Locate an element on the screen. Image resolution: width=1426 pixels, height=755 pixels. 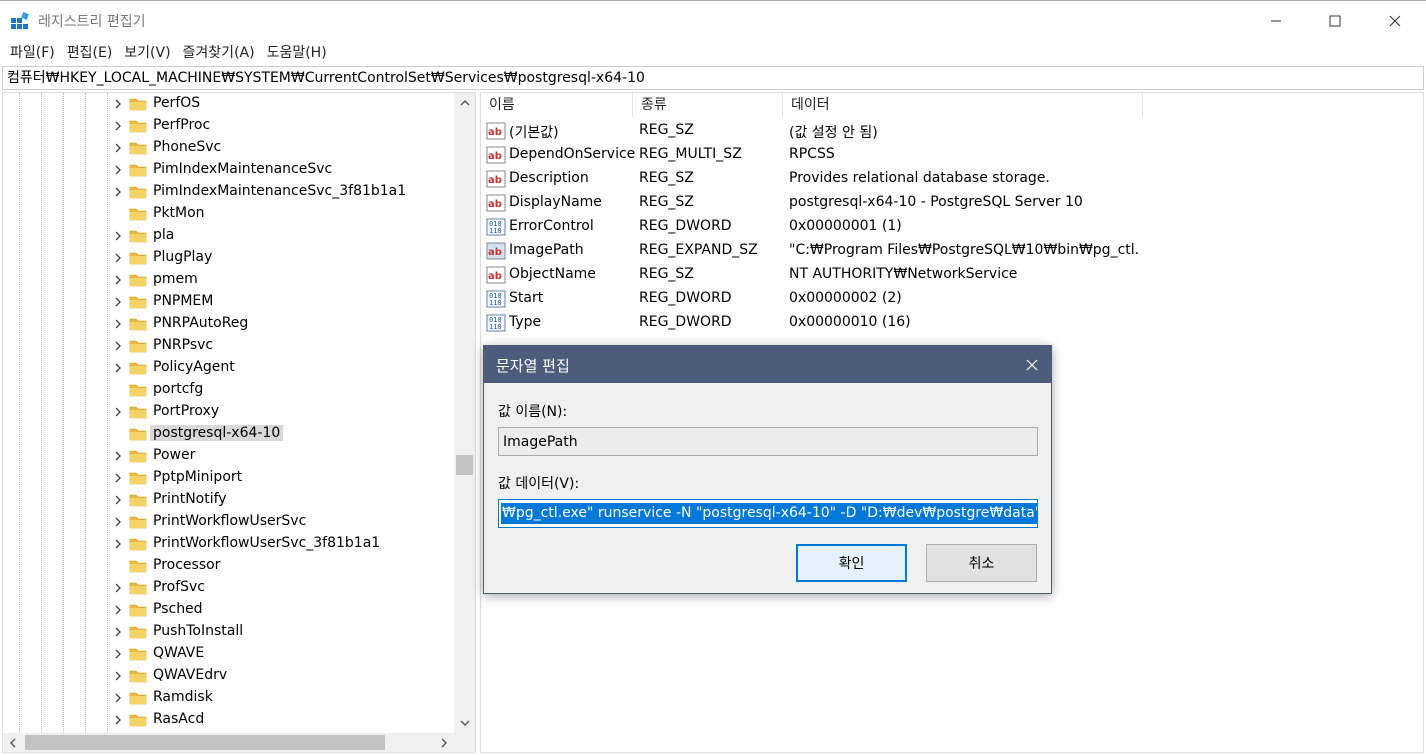
close-button is located at coordinates (1395, 21).